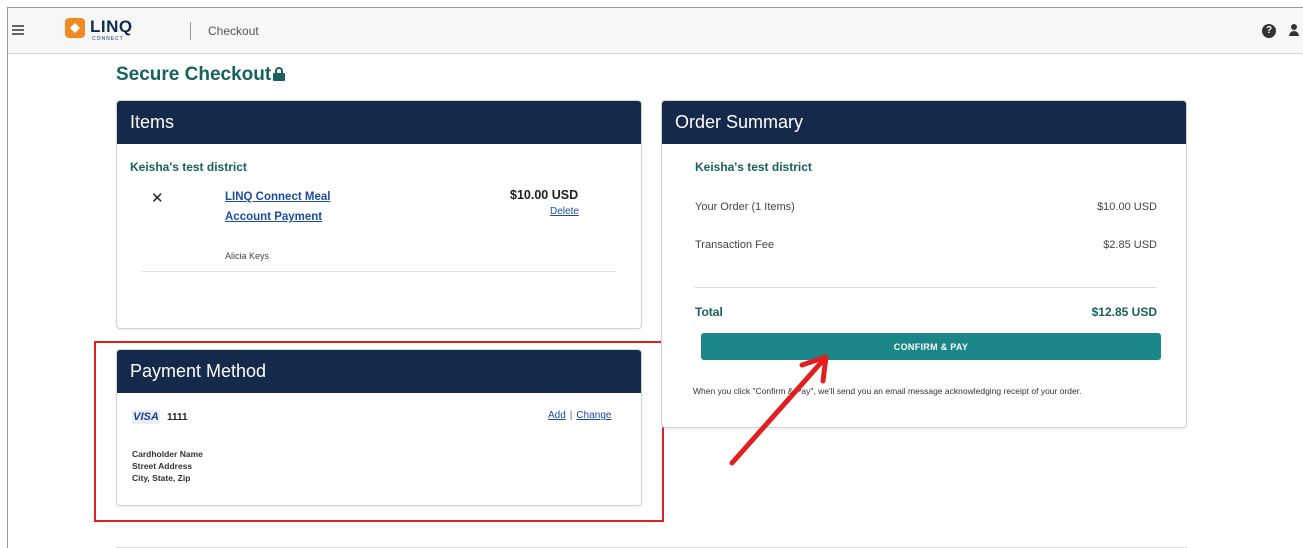 This screenshot has height=548, width=1303. I want to click on page-title-text: Secure Checkout, so click(194, 74).